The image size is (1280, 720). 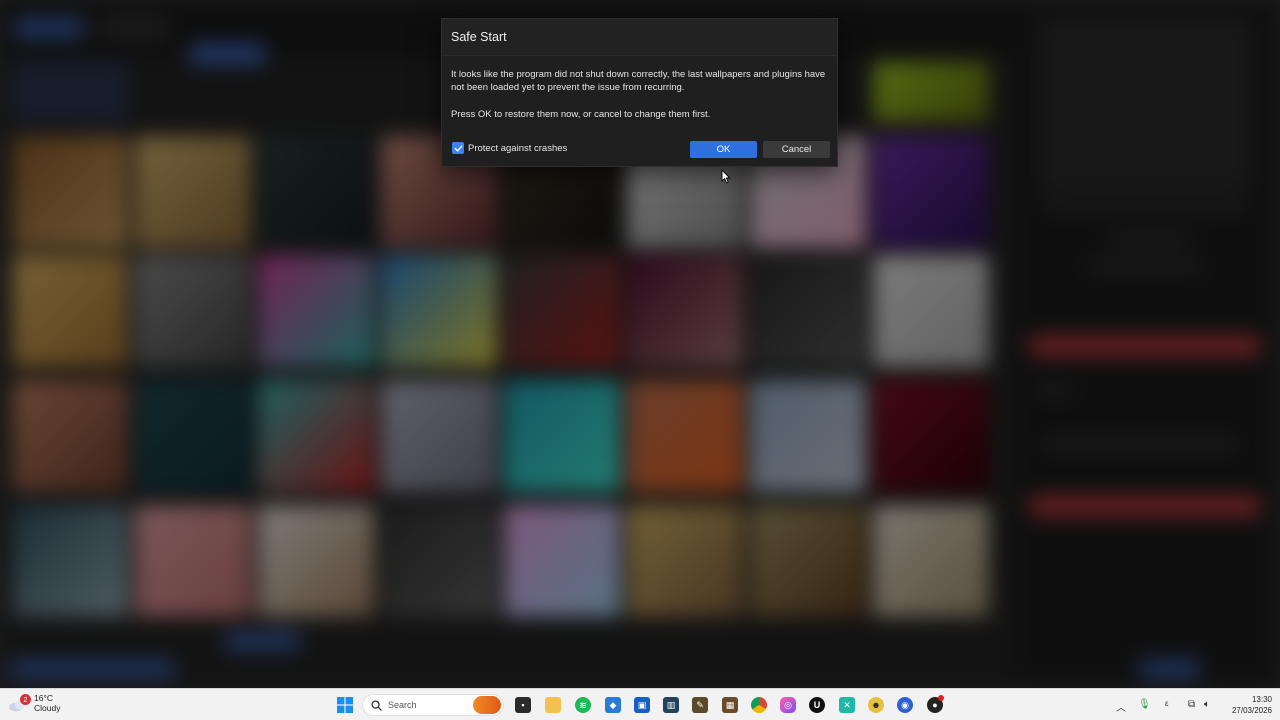 What do you see at coordinates (730, 705) in the screenshot?
I see `minecraft-icon: ▦` at bounding box center [730, 705].